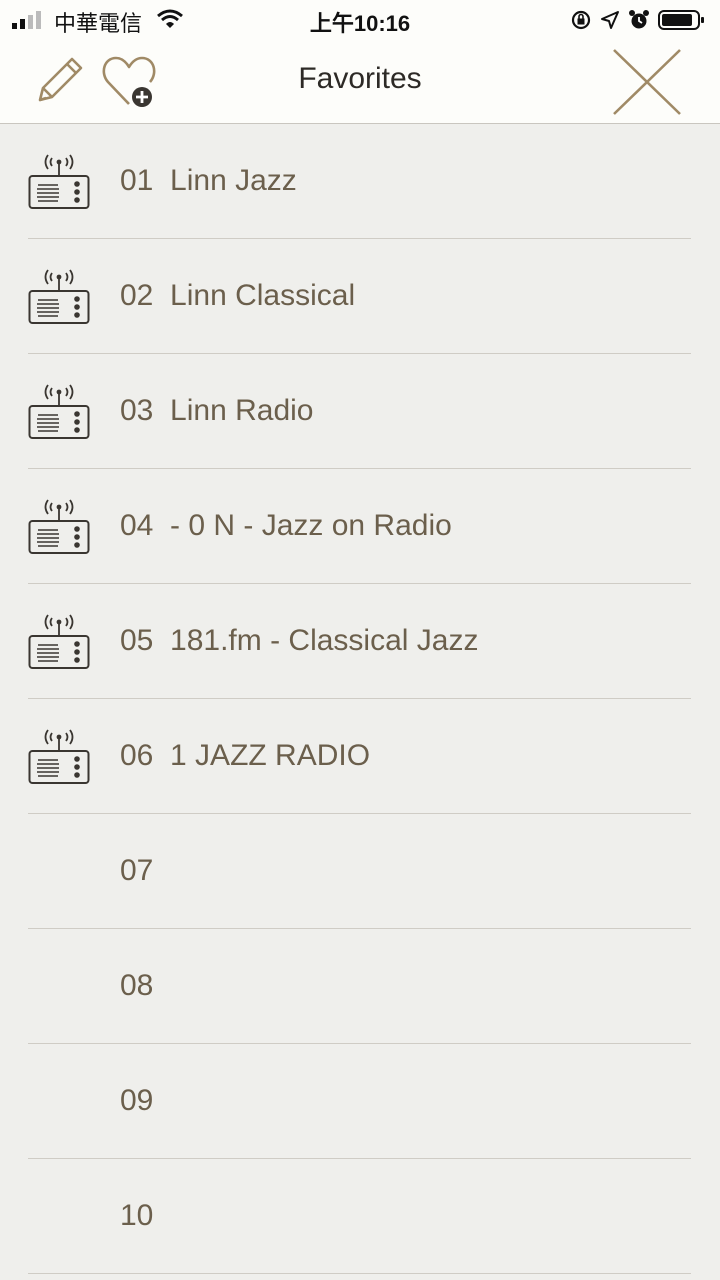 The height and width of the screenshot is (1280, 720). Describe the element at coordinates (359, 986) in the screenshot. I see `favorite-row: 08` at that location.